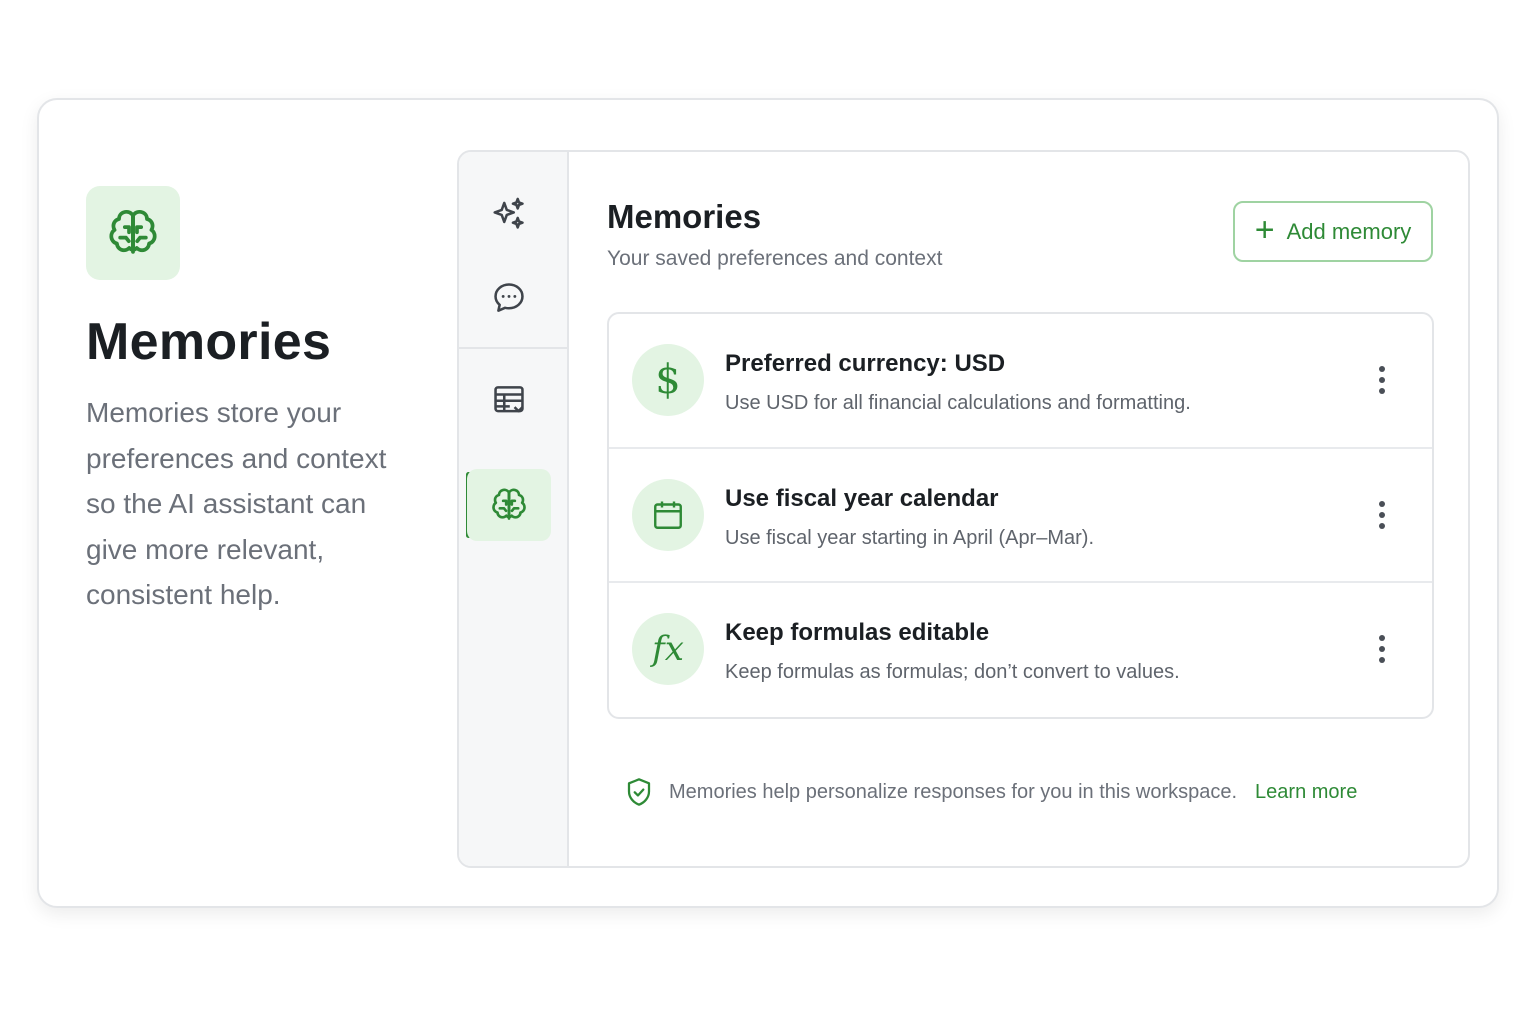  I want to click on sidebar-rail, so click(514, 509).